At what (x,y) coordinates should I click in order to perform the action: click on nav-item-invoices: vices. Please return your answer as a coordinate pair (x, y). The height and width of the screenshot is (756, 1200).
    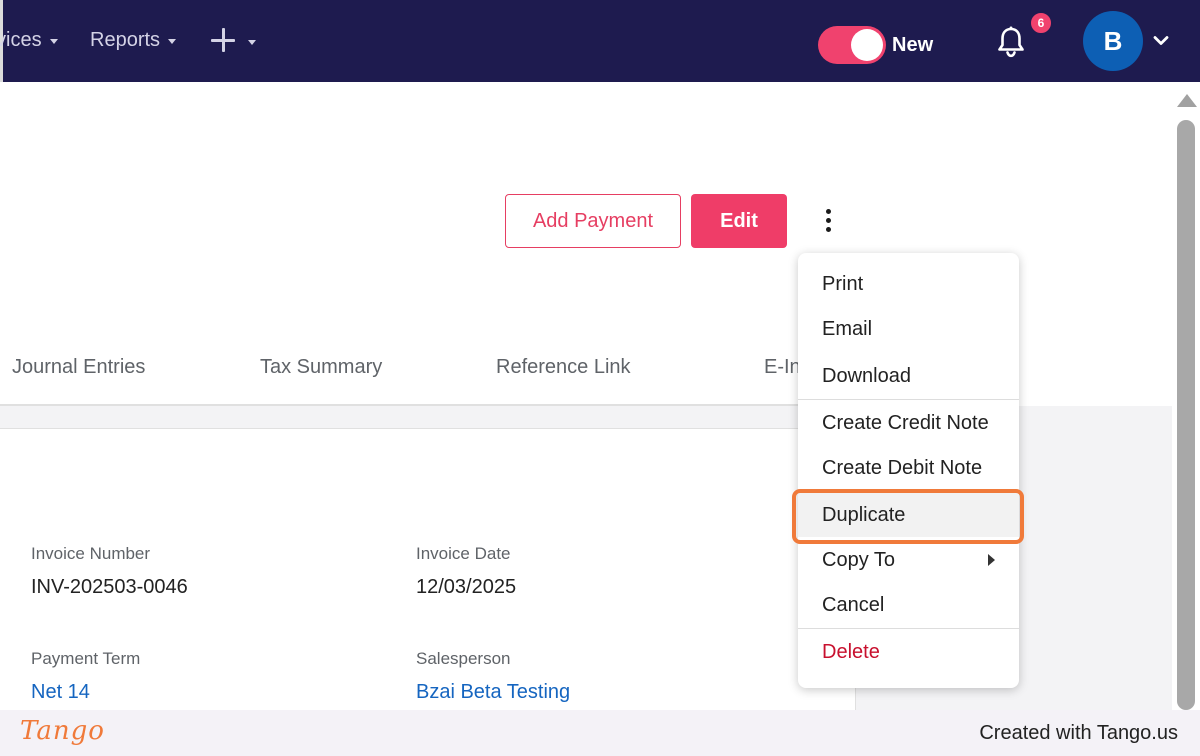
    Looking at the image, I should click on (29, 40).